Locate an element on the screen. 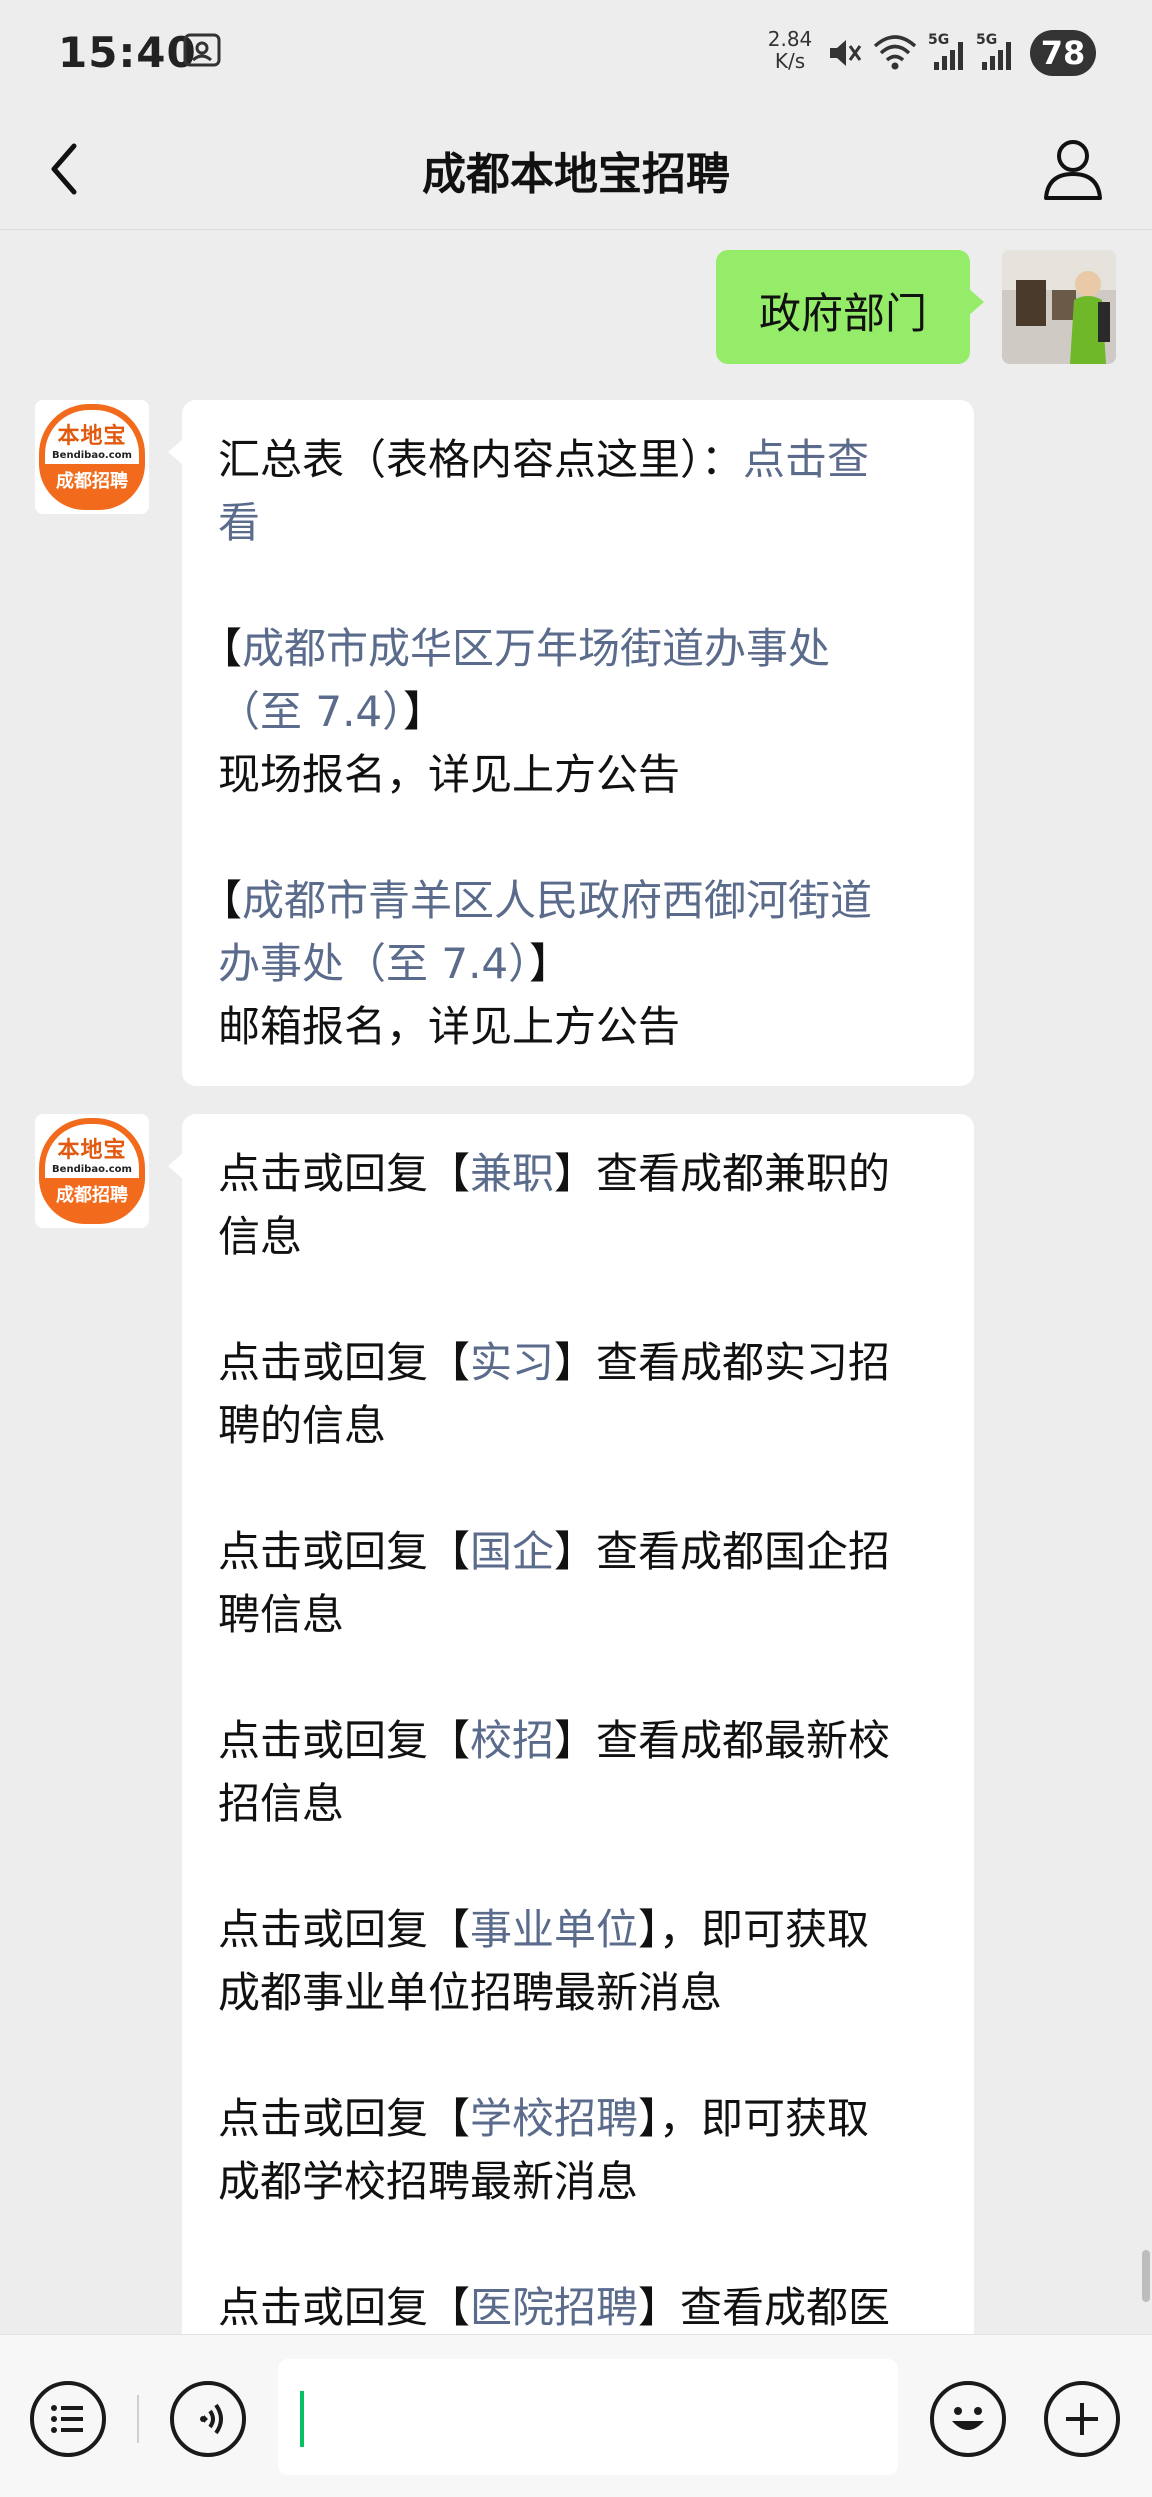 Image resolution: width=1152 pixels, height=2497 pixels. keyword-suffix: 】查看成都医 is located at coordinates (764, 2307).